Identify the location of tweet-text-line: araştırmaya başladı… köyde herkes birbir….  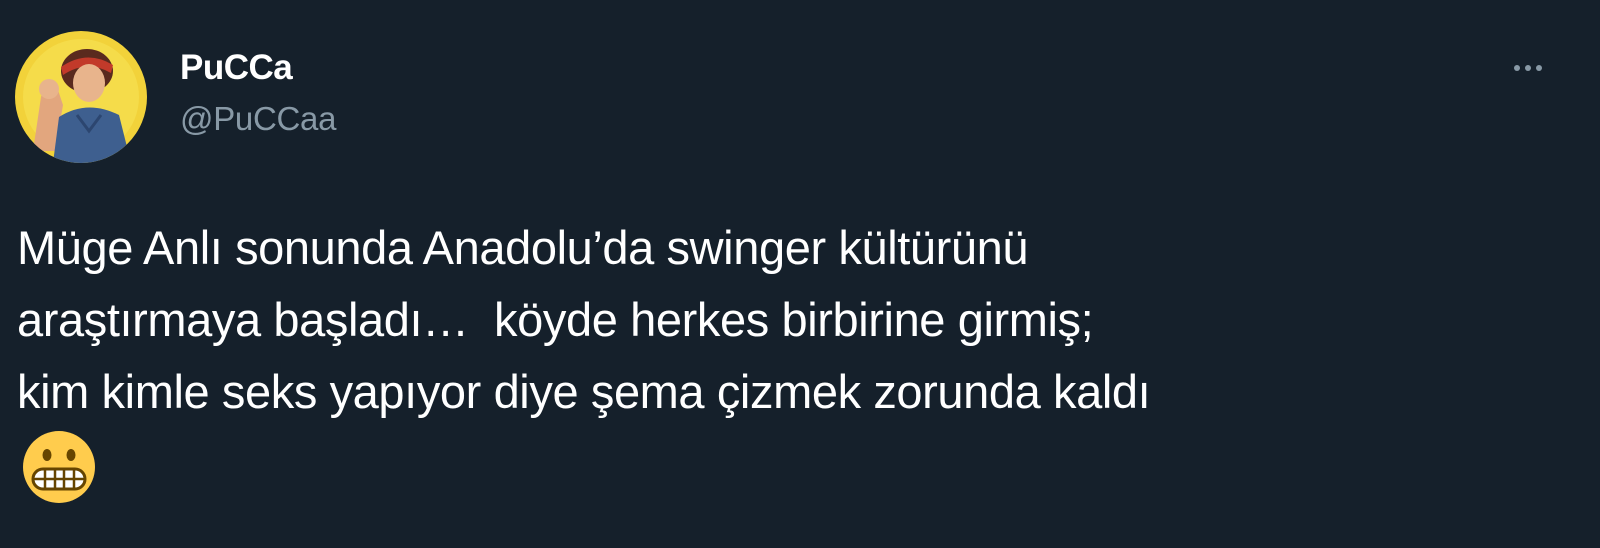
(555, 319).